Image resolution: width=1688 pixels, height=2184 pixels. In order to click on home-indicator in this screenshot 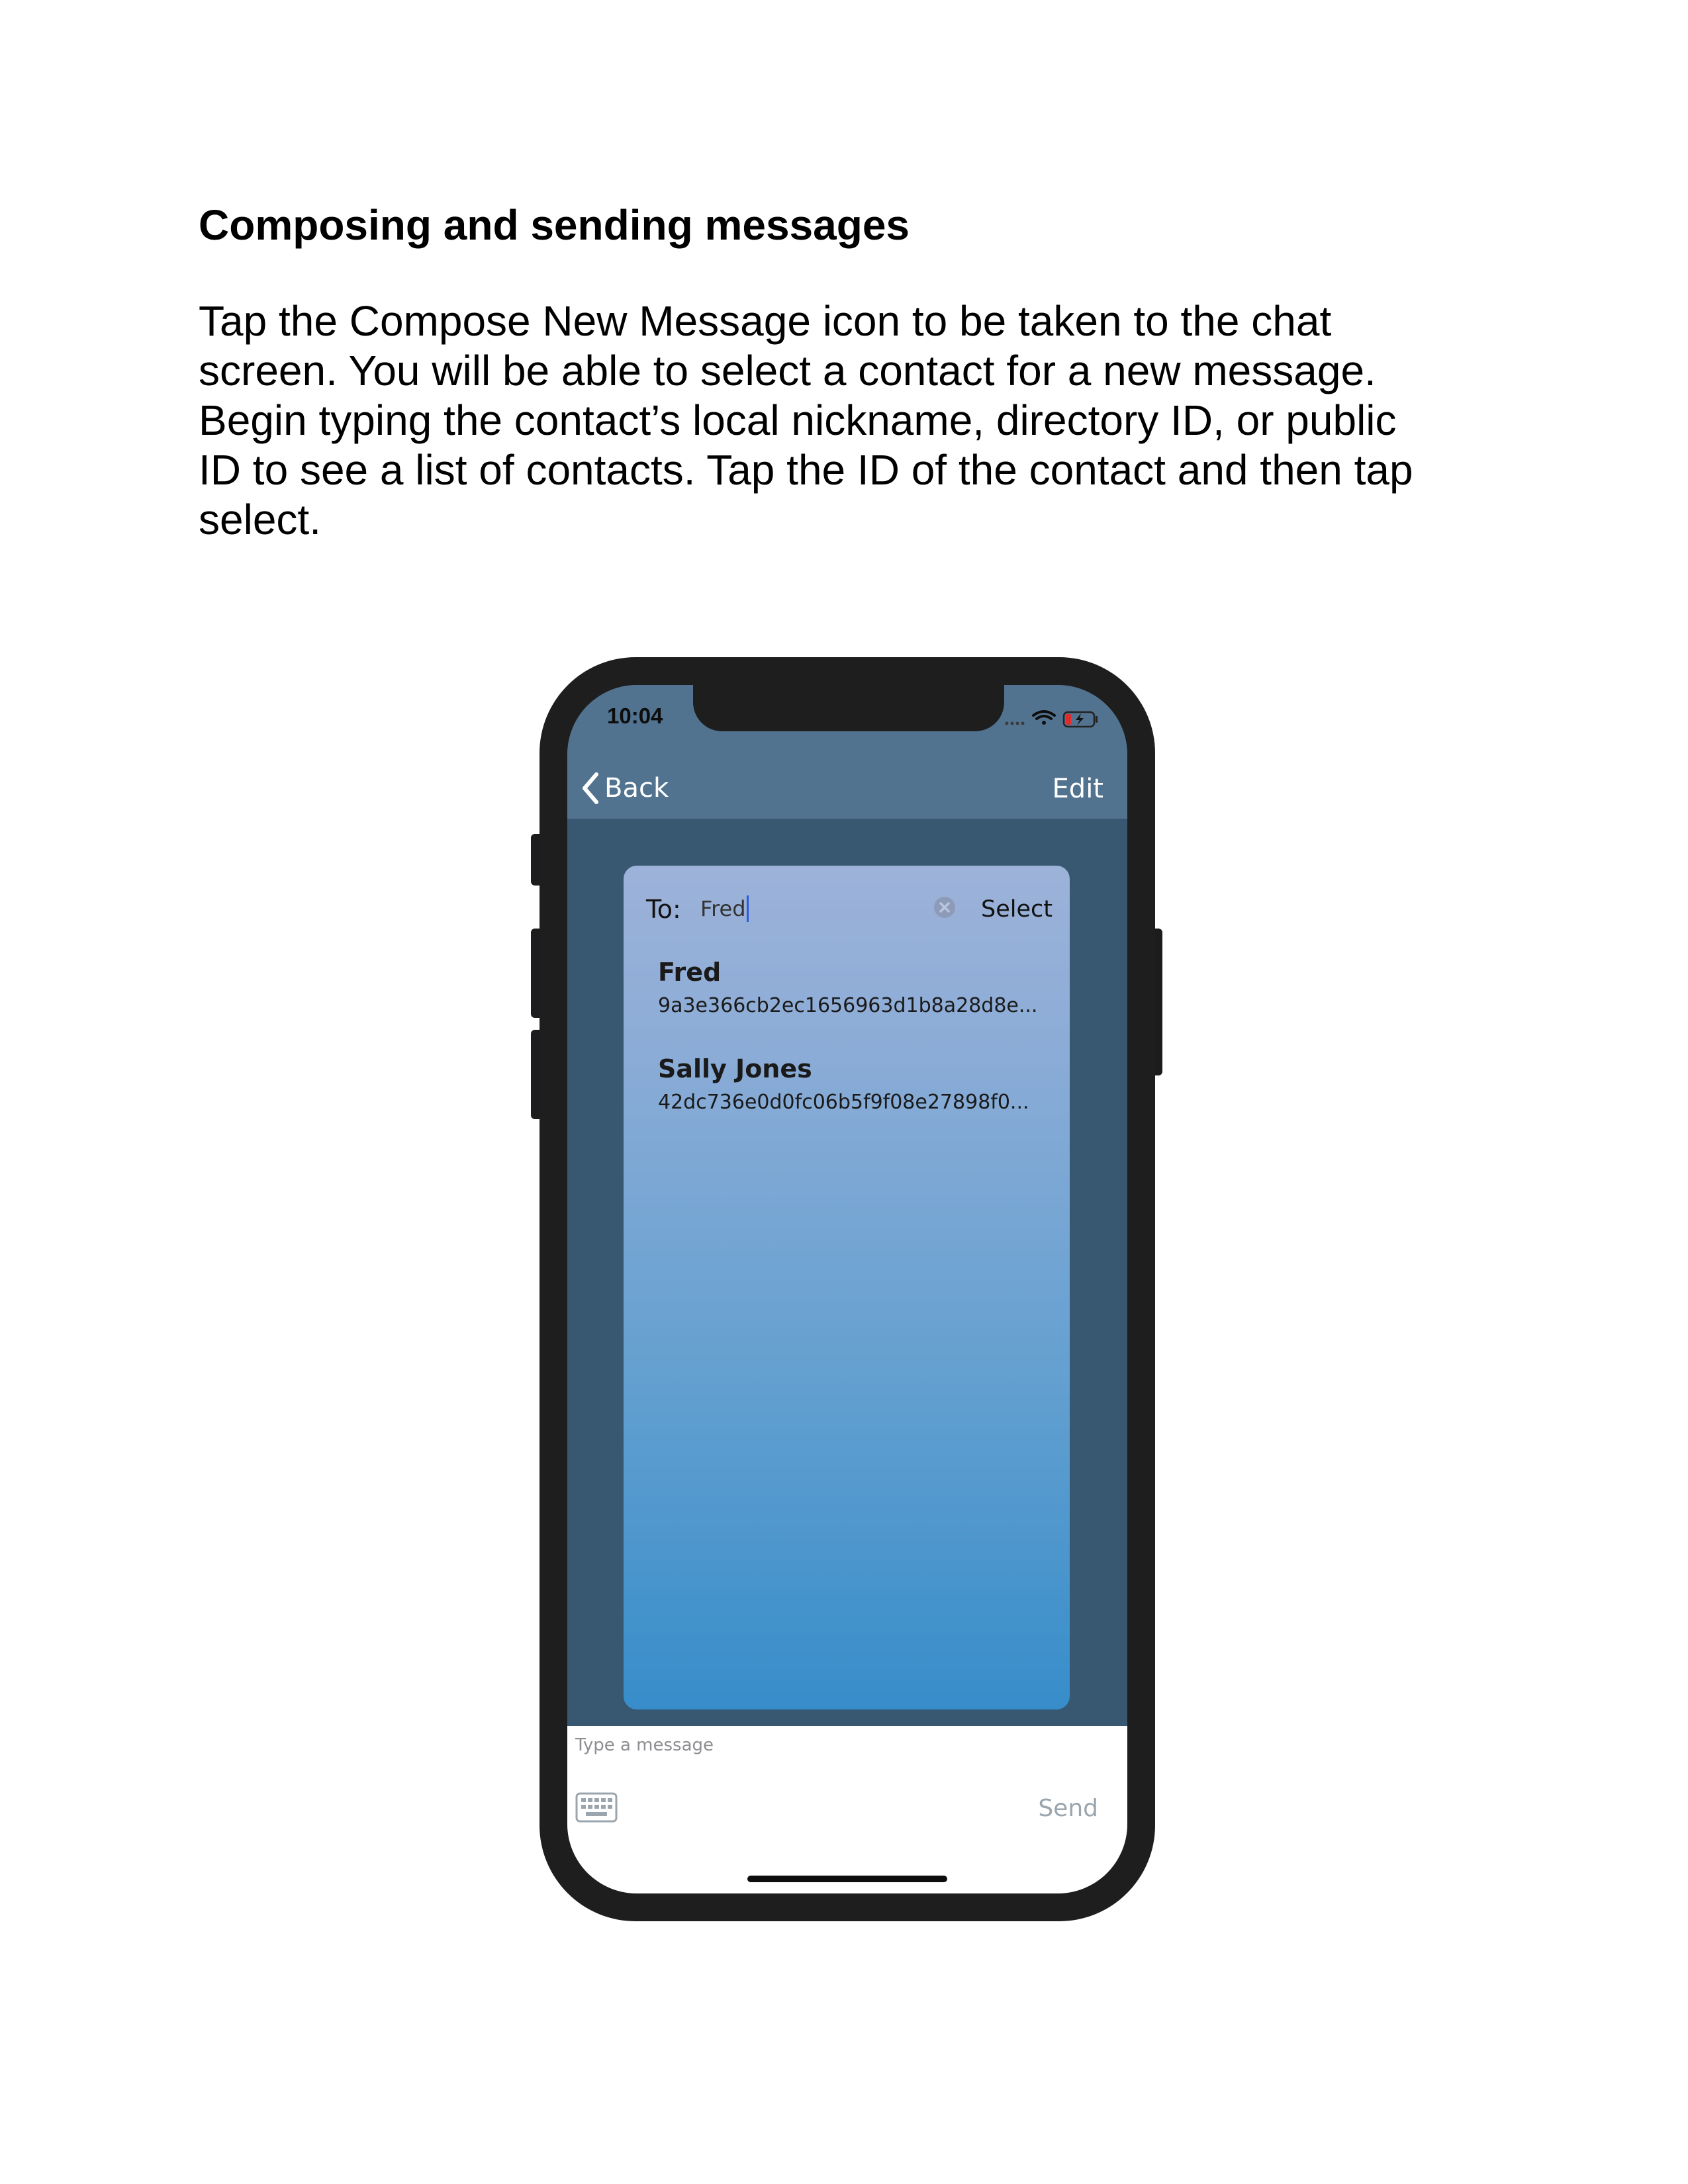, I will do `click(847, 1879)`.